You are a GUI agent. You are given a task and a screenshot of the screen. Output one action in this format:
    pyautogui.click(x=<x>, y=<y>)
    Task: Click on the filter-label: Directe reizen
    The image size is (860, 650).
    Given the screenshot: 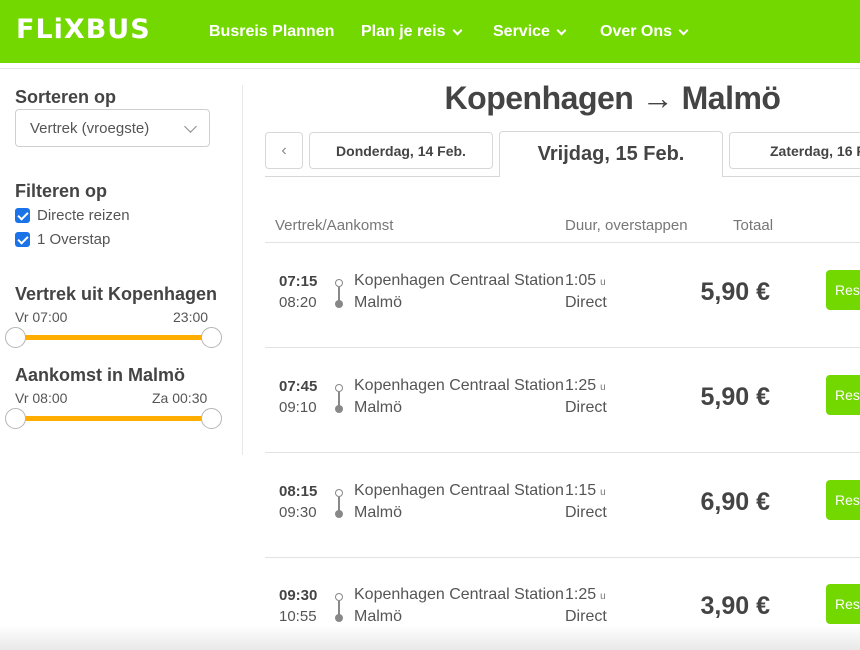 What is the action you would take?
    pyautogui.click(x=83, y=215)
    